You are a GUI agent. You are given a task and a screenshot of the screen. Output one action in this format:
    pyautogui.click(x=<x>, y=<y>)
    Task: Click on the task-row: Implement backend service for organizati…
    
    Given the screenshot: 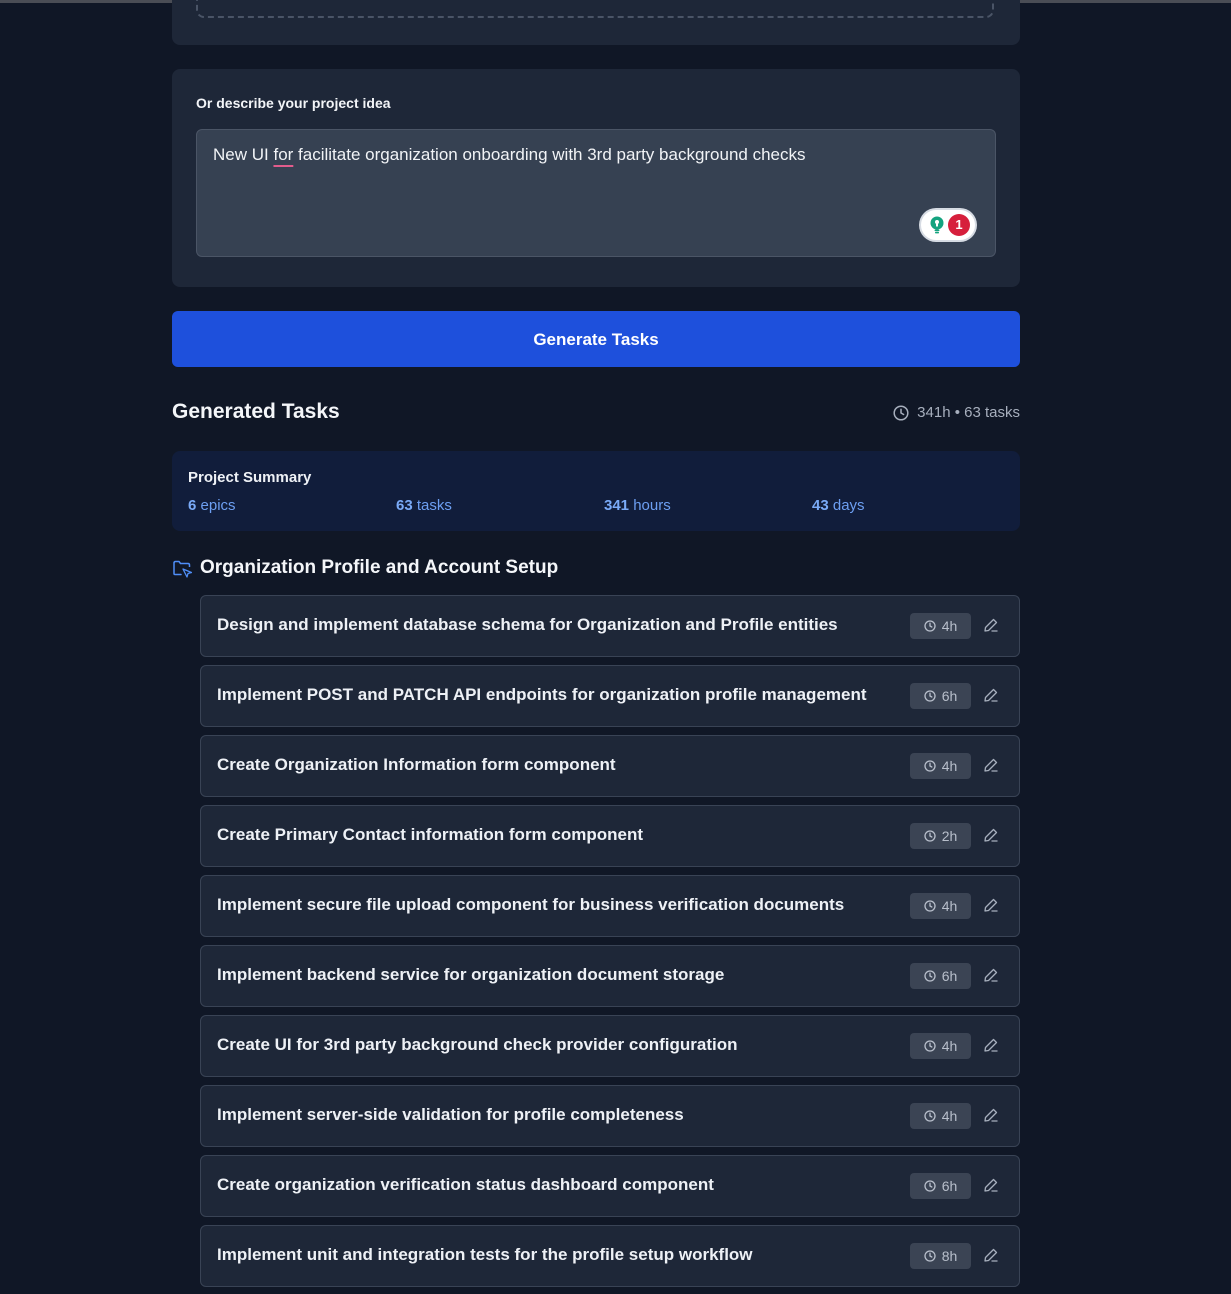 What is the action you would take?
    pyautogui.click(x=610, y=976)
    